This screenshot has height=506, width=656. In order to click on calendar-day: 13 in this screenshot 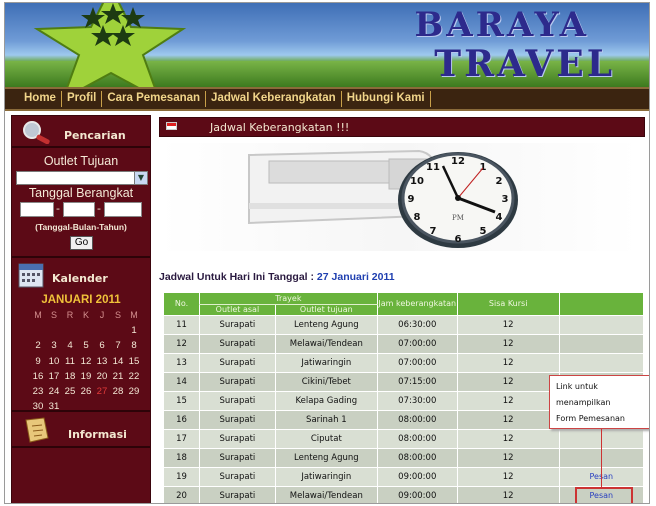, I will do `click(102, 361)`.